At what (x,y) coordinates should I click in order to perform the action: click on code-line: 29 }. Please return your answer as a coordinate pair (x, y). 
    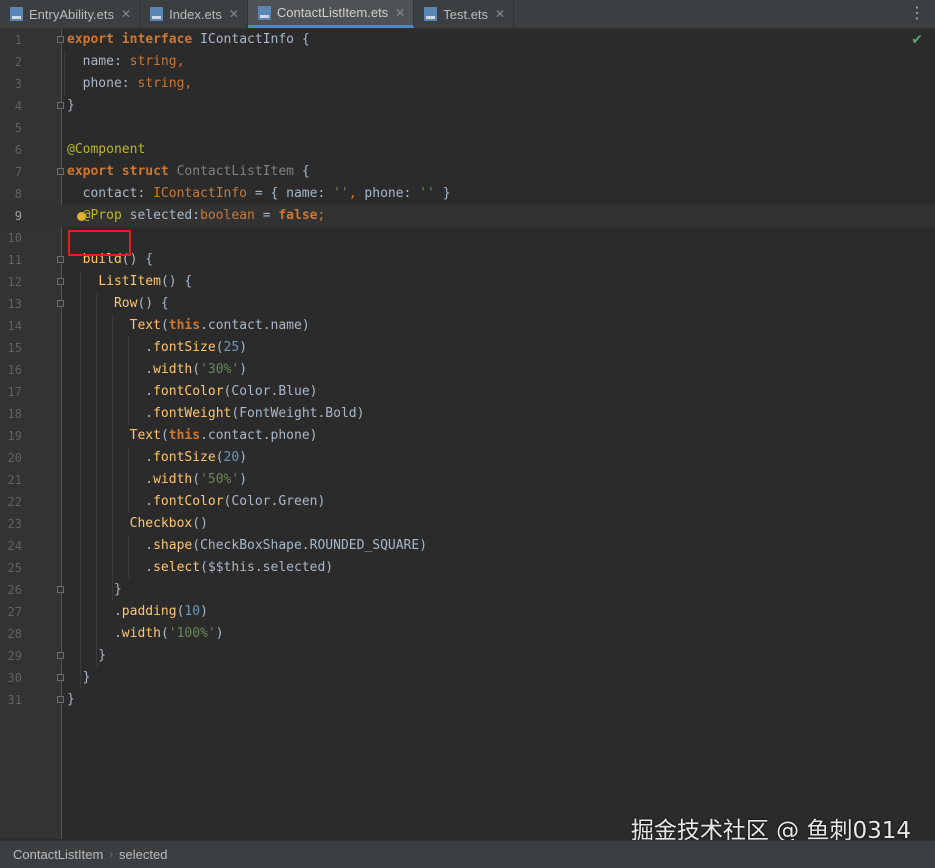
    Looking at the image, I should click on (467, 656).